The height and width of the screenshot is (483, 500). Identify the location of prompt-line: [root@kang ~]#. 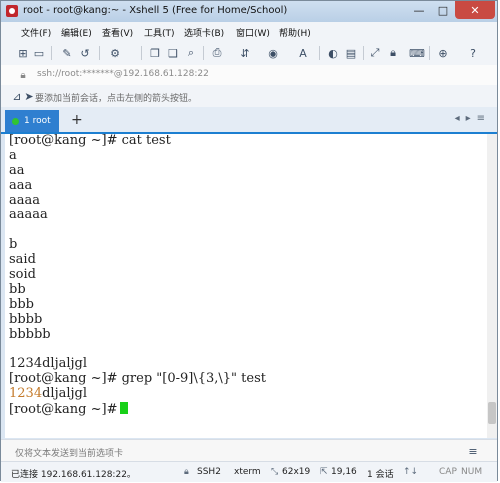
(246, 409).